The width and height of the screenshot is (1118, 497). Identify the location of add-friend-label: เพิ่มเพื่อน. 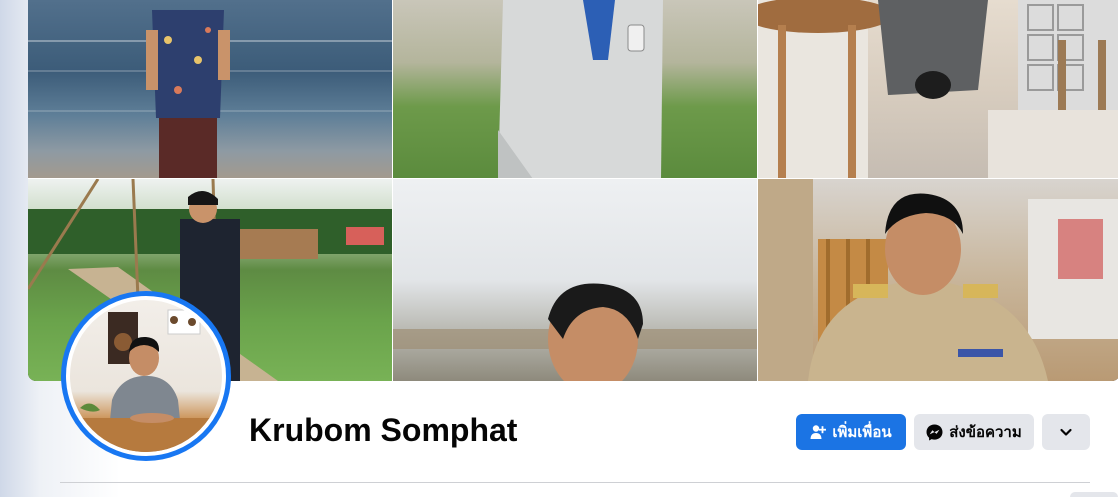
(862, 432).